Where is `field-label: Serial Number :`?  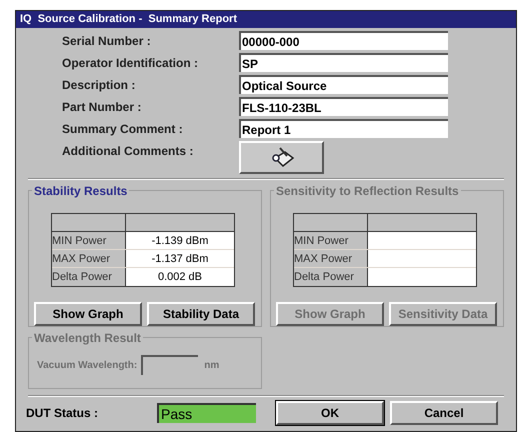
field-label: Serial Number : is located at coordinates (107, 41).